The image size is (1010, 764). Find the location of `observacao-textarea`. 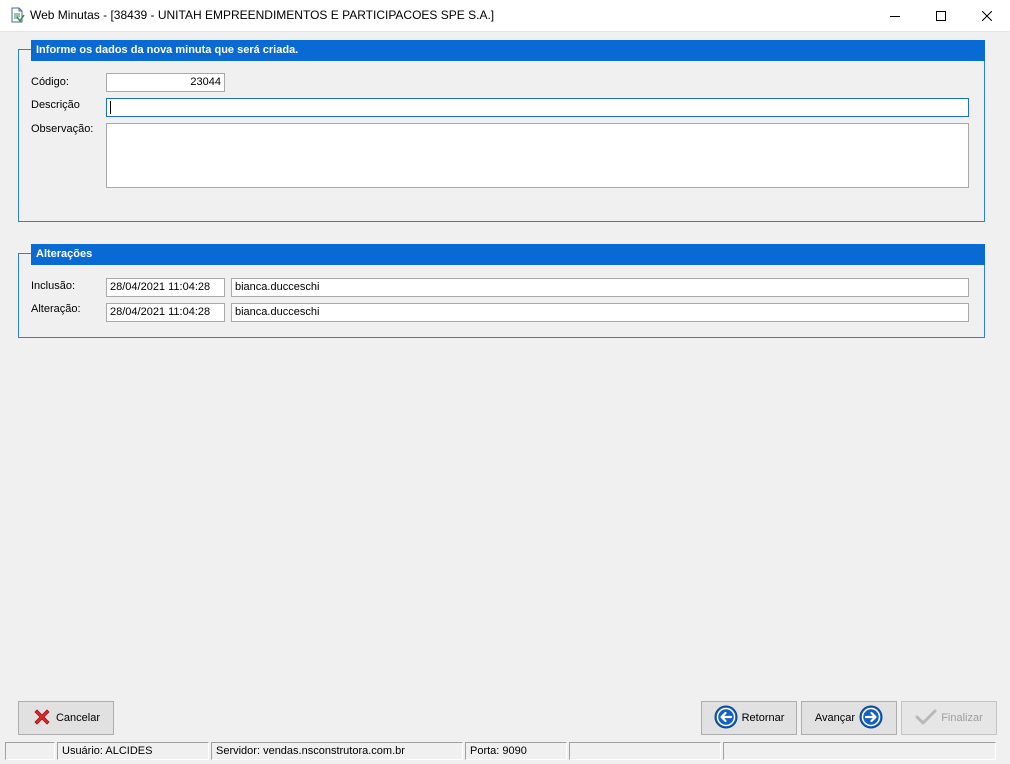

observacao-textarea is located at coordinates (537, 155).